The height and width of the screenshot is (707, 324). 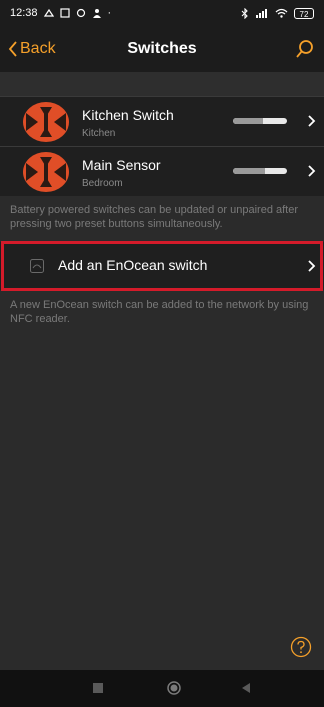 I want to click on status-right: 72, so click(x=277, y=13).